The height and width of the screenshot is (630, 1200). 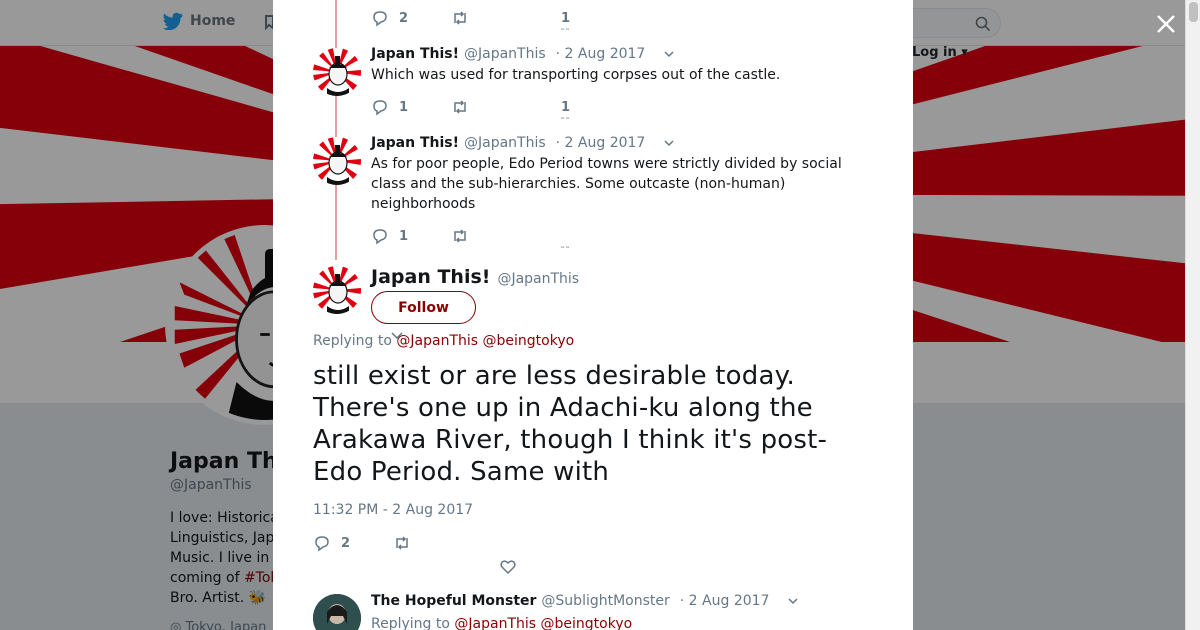 What do you see at coordinates (1192, 315) in the screenshot?
I see `page-scrollbar` at bounding box center [1192, 315].